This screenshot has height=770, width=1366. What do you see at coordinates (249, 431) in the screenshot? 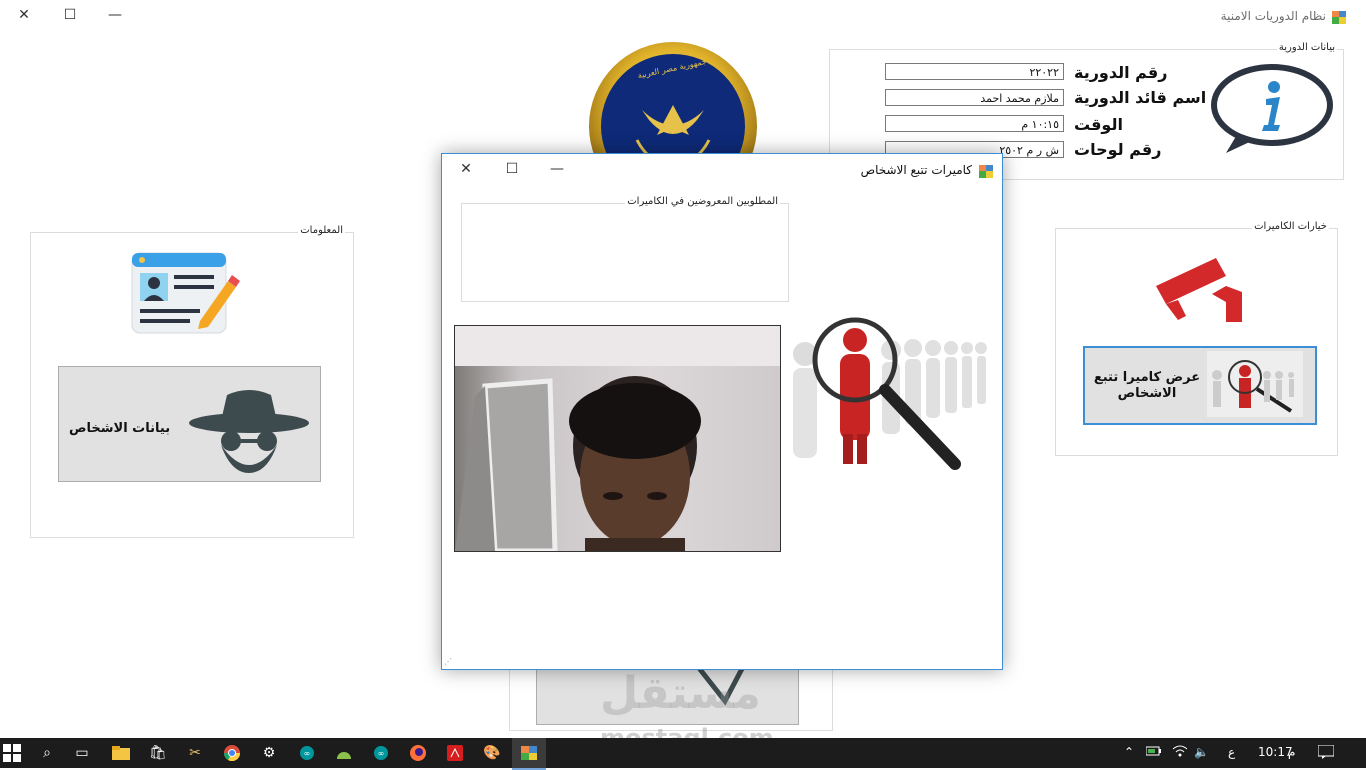
I see `spy-hat-icon` at bounding box center [249, 431].